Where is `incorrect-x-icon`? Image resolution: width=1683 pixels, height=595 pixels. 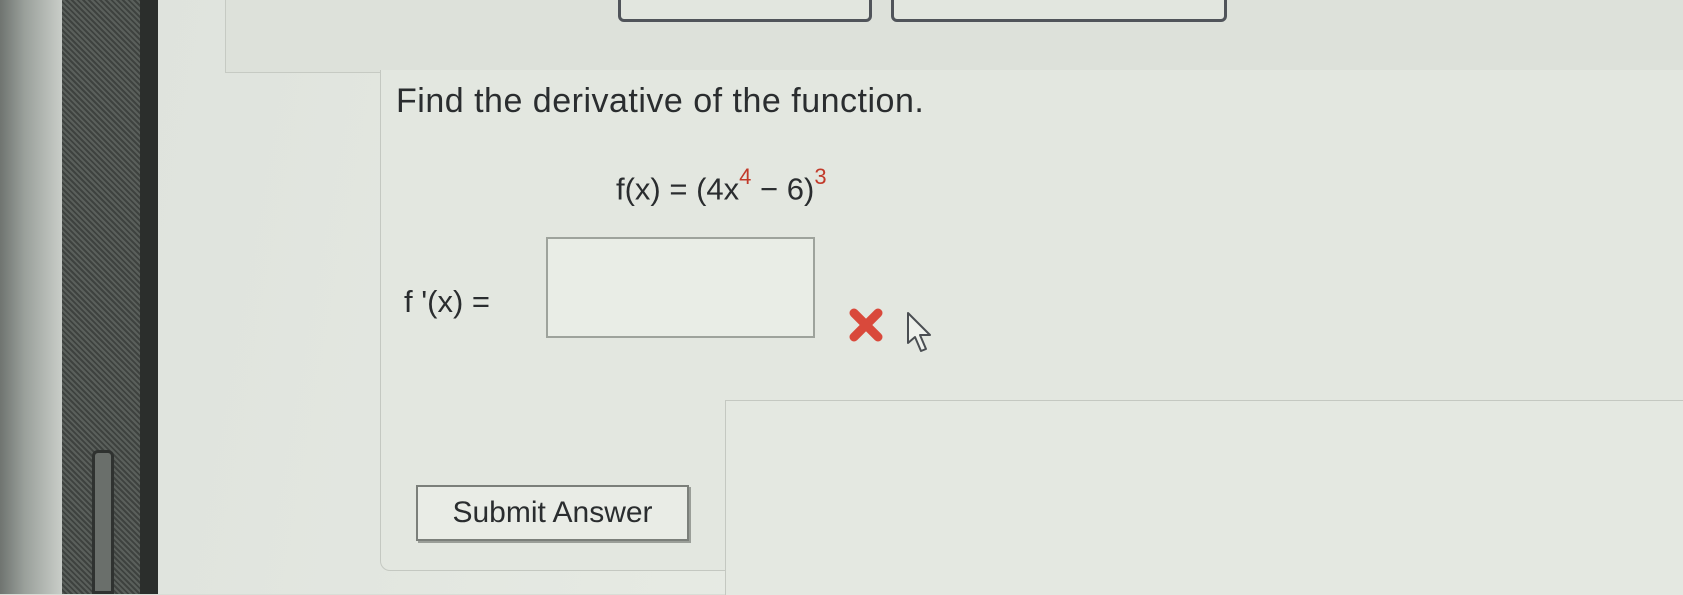
incorrect-x-icon is located at coordinates (866, 325).